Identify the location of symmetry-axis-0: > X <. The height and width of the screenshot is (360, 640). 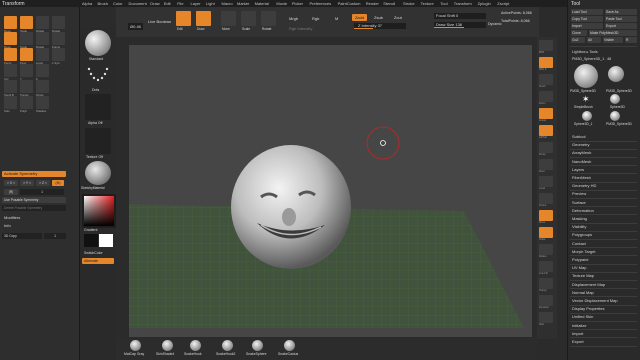
(11, 183).